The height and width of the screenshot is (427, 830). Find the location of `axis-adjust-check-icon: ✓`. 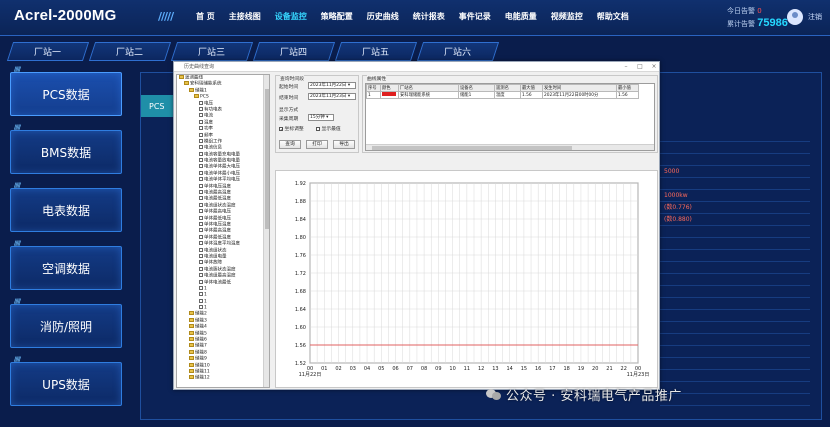

axis-adjust-check-icon: ✓ is located at coordinates (281, 129).